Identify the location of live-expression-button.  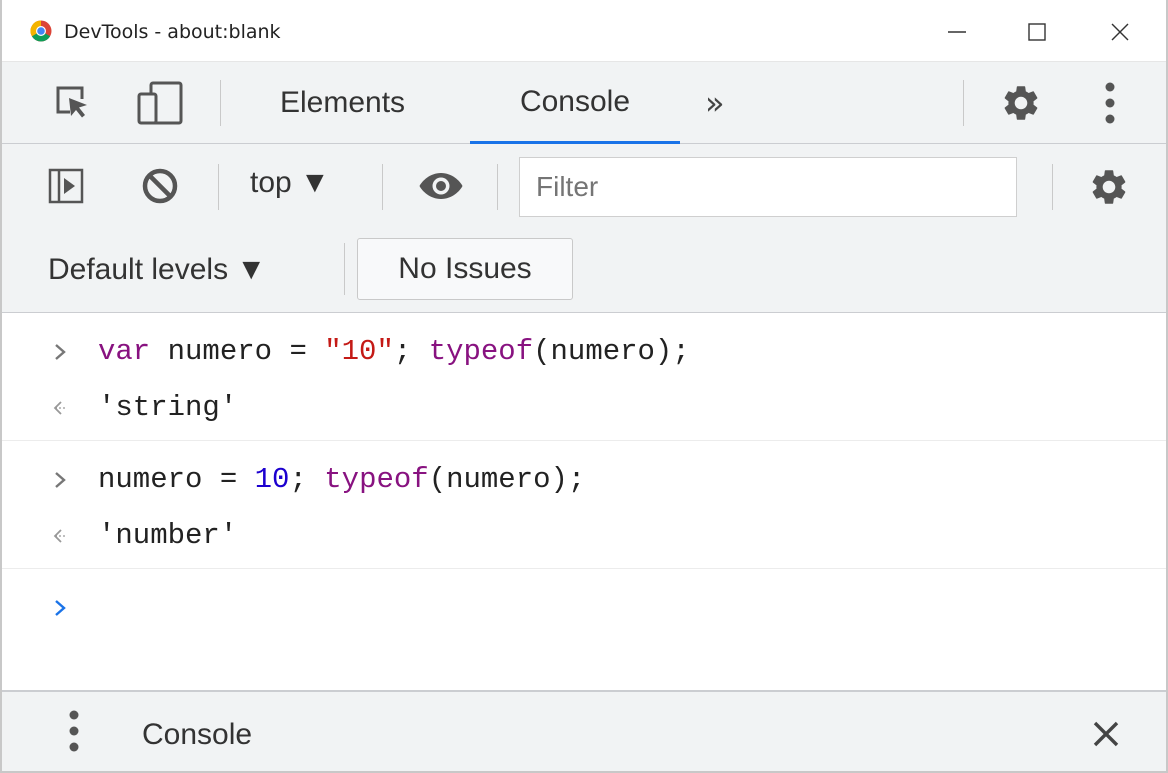
(441, 186).